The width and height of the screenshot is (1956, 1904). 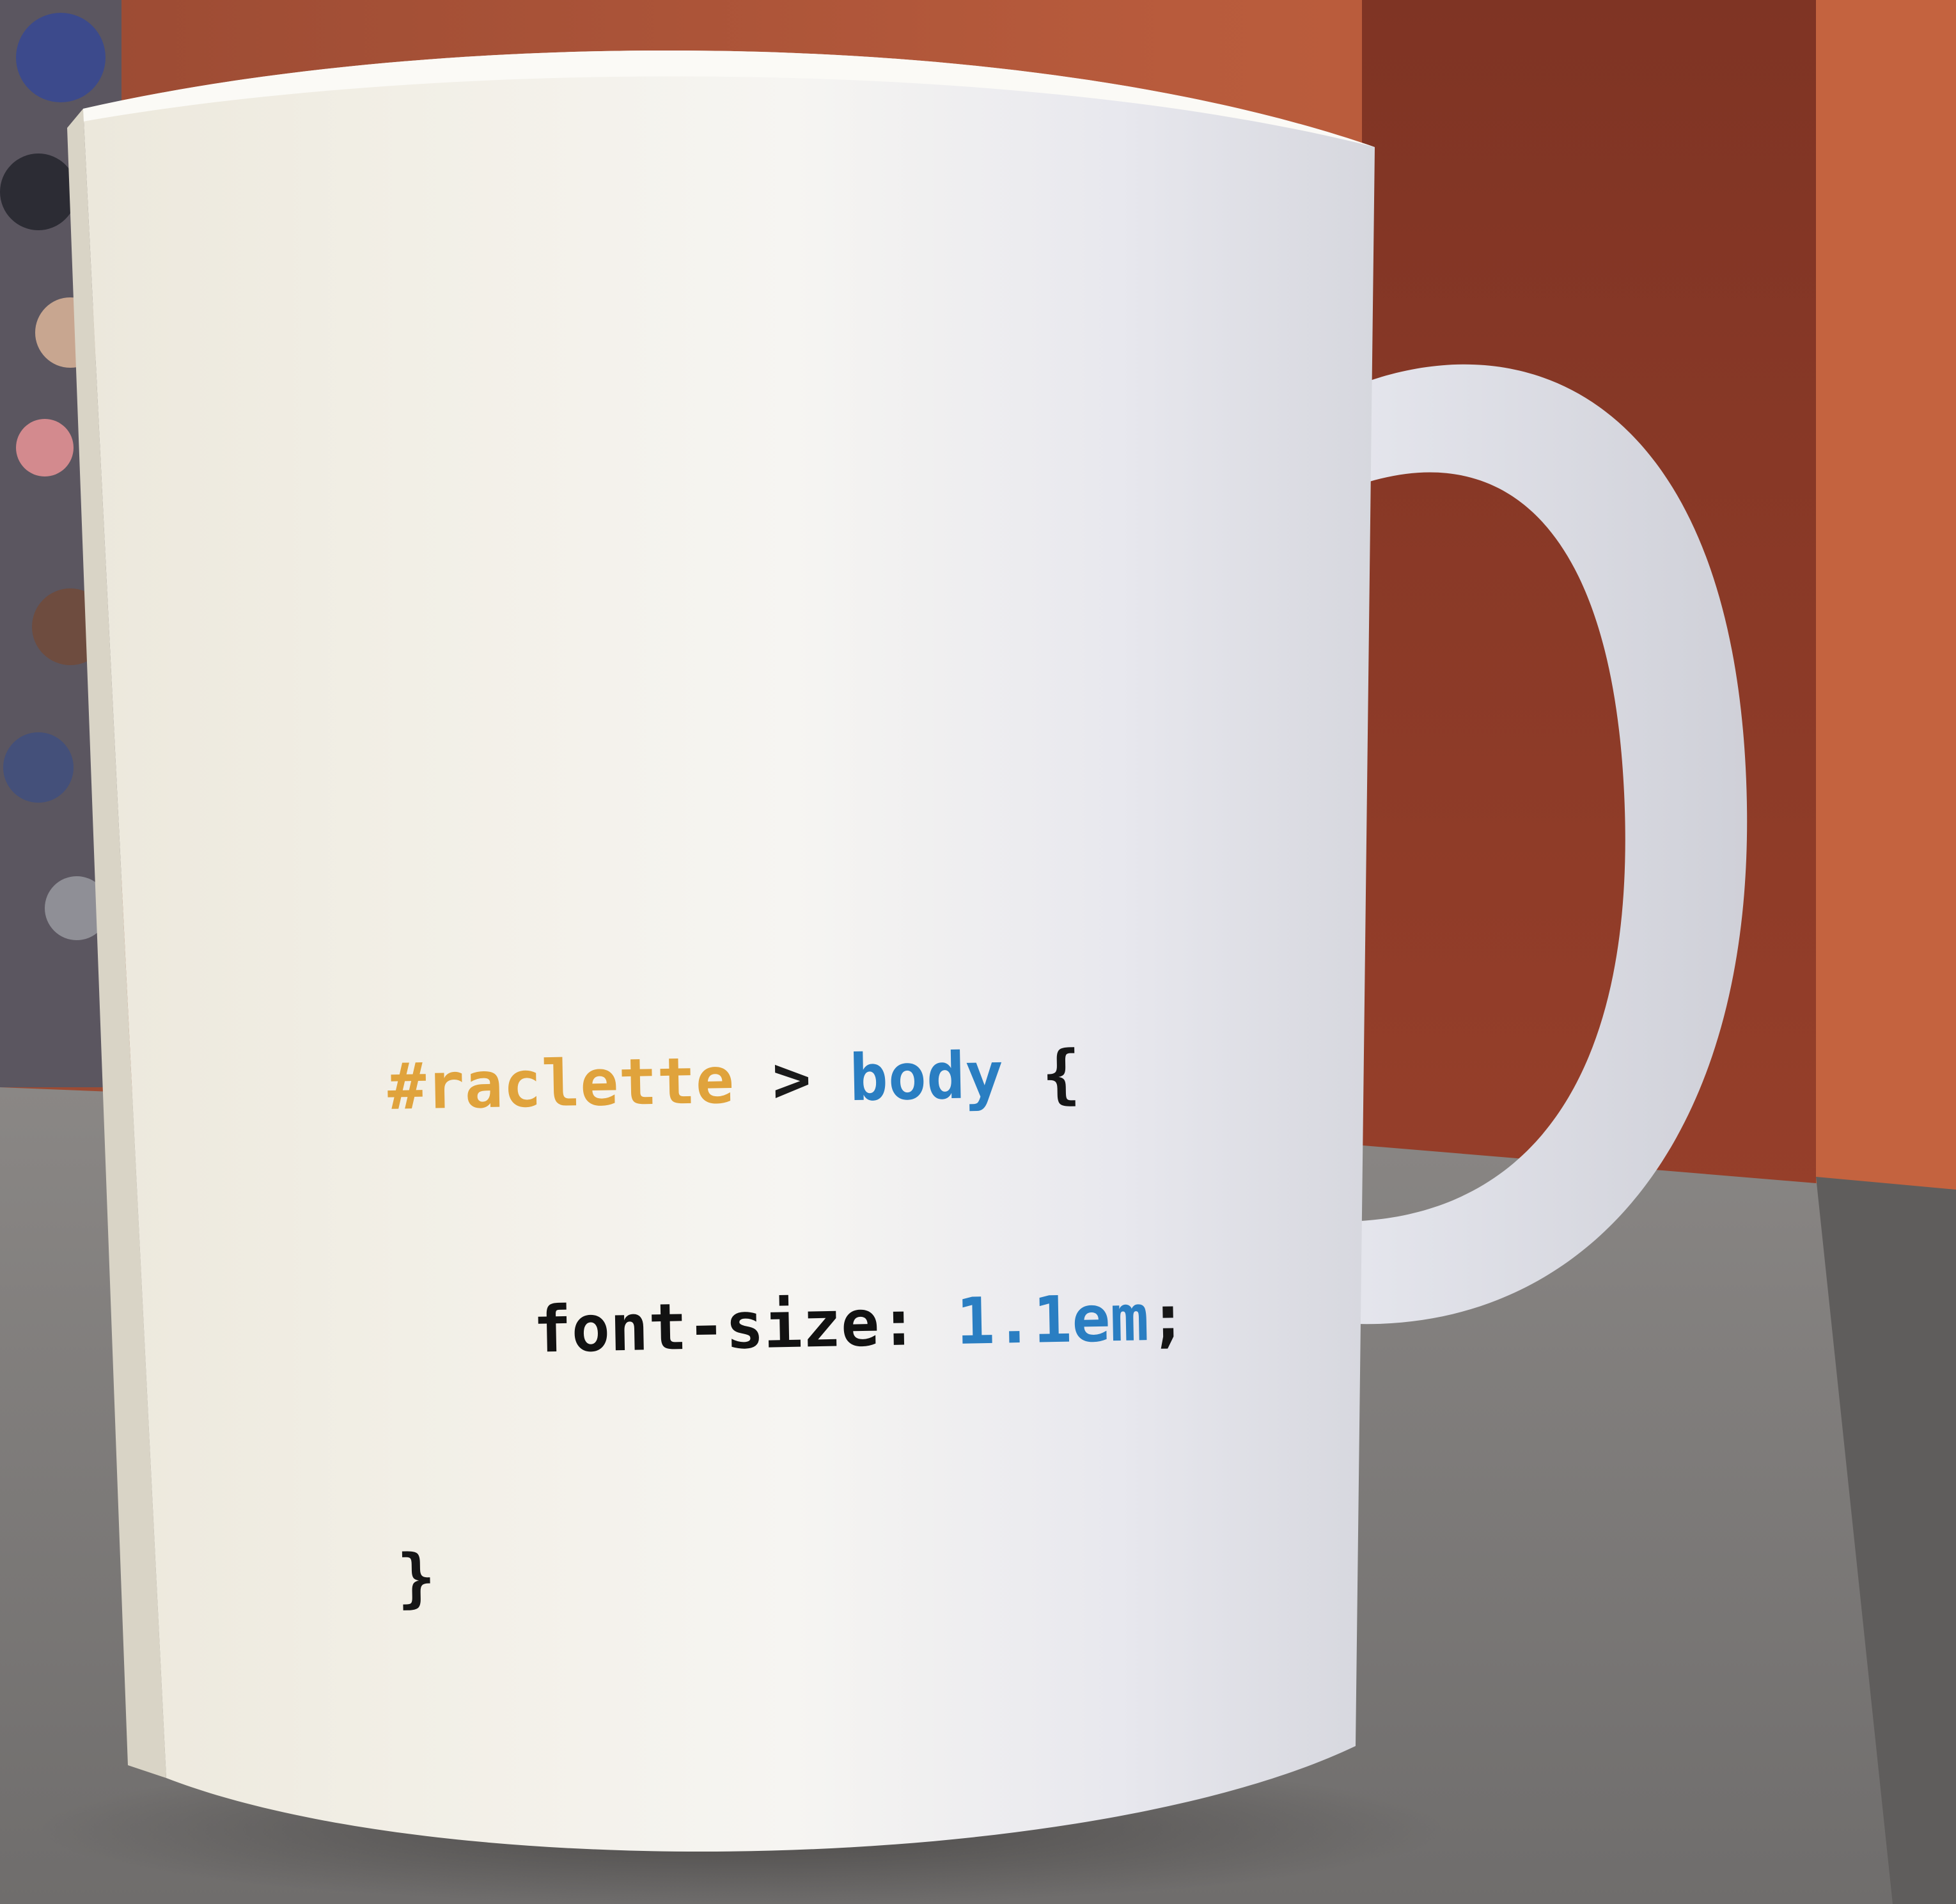 I want to click on css-line-declaration: font-size: 1.1em;, so click(x=789, y=1325).